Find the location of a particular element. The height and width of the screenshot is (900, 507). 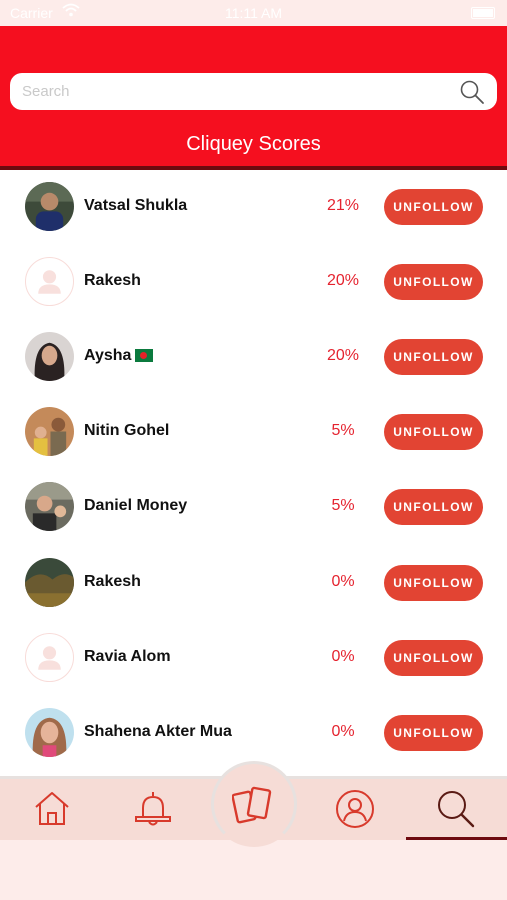

list-item: Ravia Alom 0% UNFOLLOW is located at coordinates (253, 658).